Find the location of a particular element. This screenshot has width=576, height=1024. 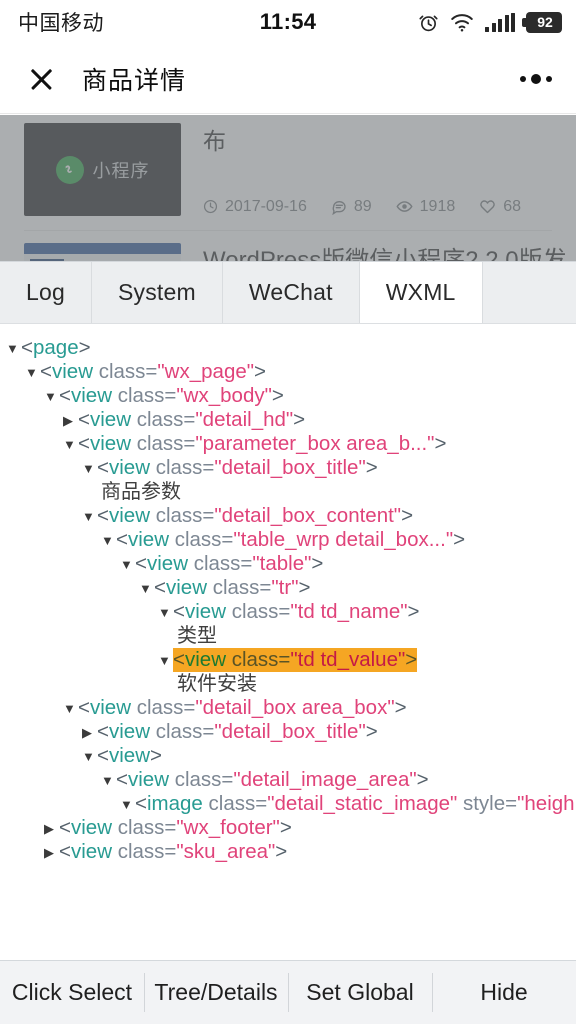

tree-element-node: ▼ < view class = "wx_body" > is located at coordinates (288, 396).